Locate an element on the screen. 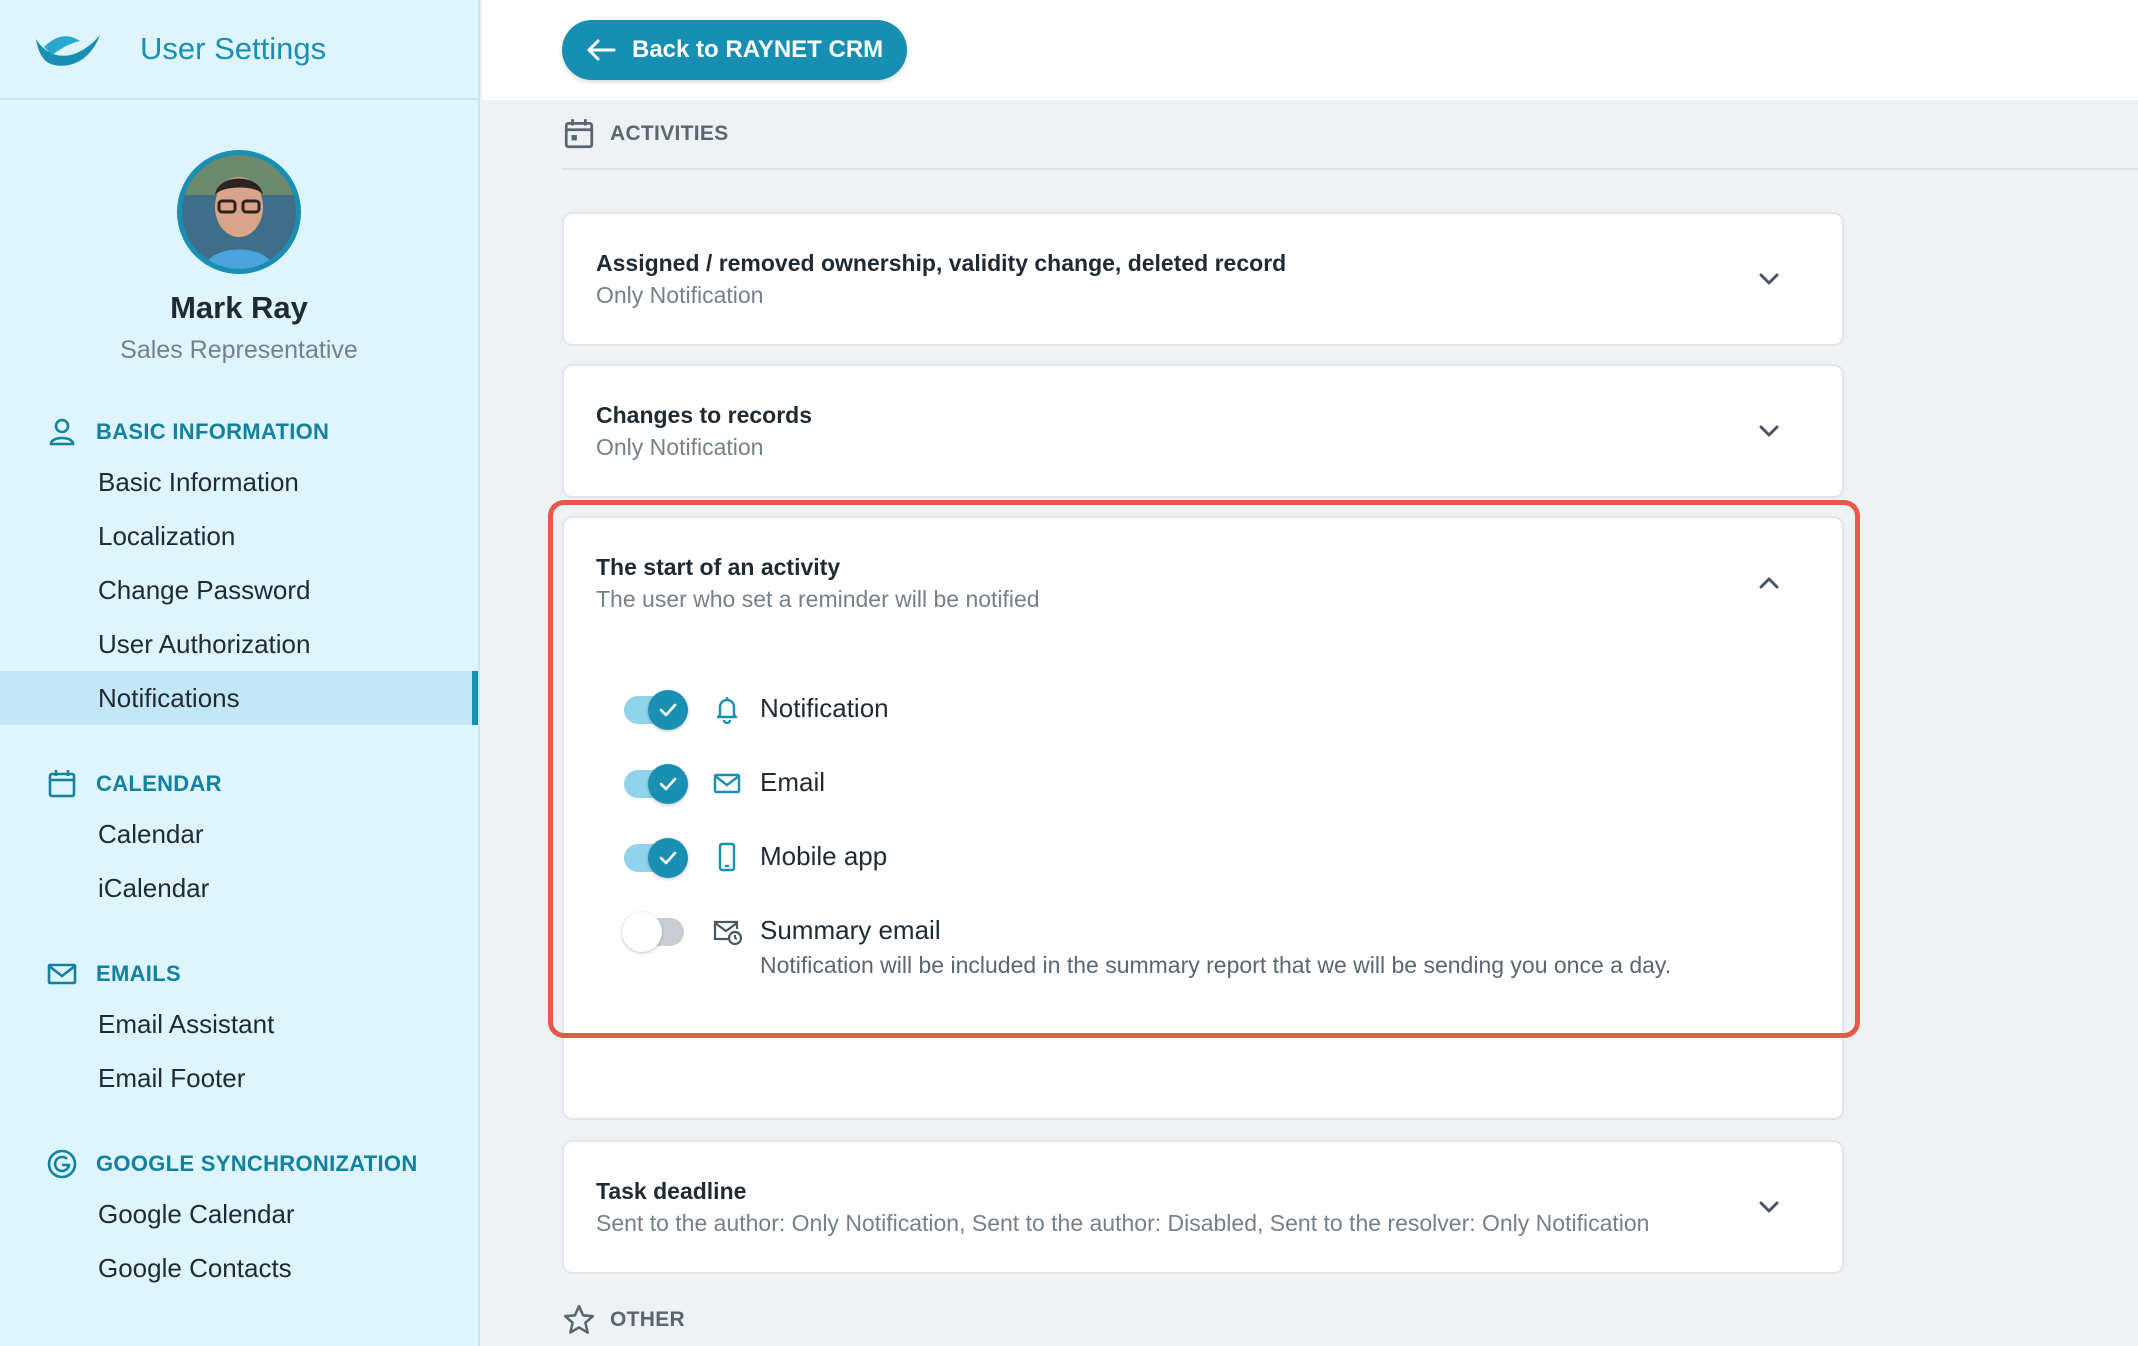 The width and height of the screenshot is (2138, 1346). sidebar-header: User Settings is located at coordinates (239, 50).